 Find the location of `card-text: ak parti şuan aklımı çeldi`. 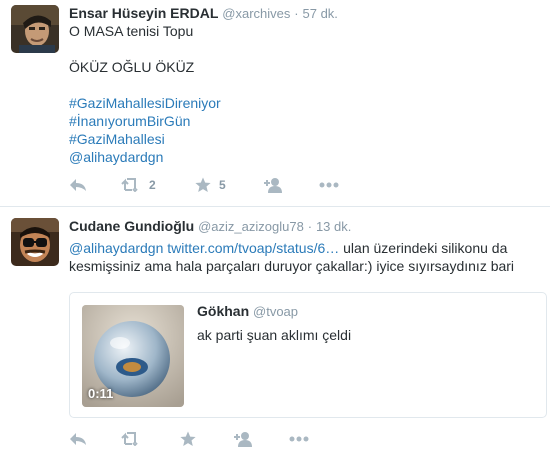

card-text: ak parti şuan aklımı çeldi is located at coordinates (274, 335).